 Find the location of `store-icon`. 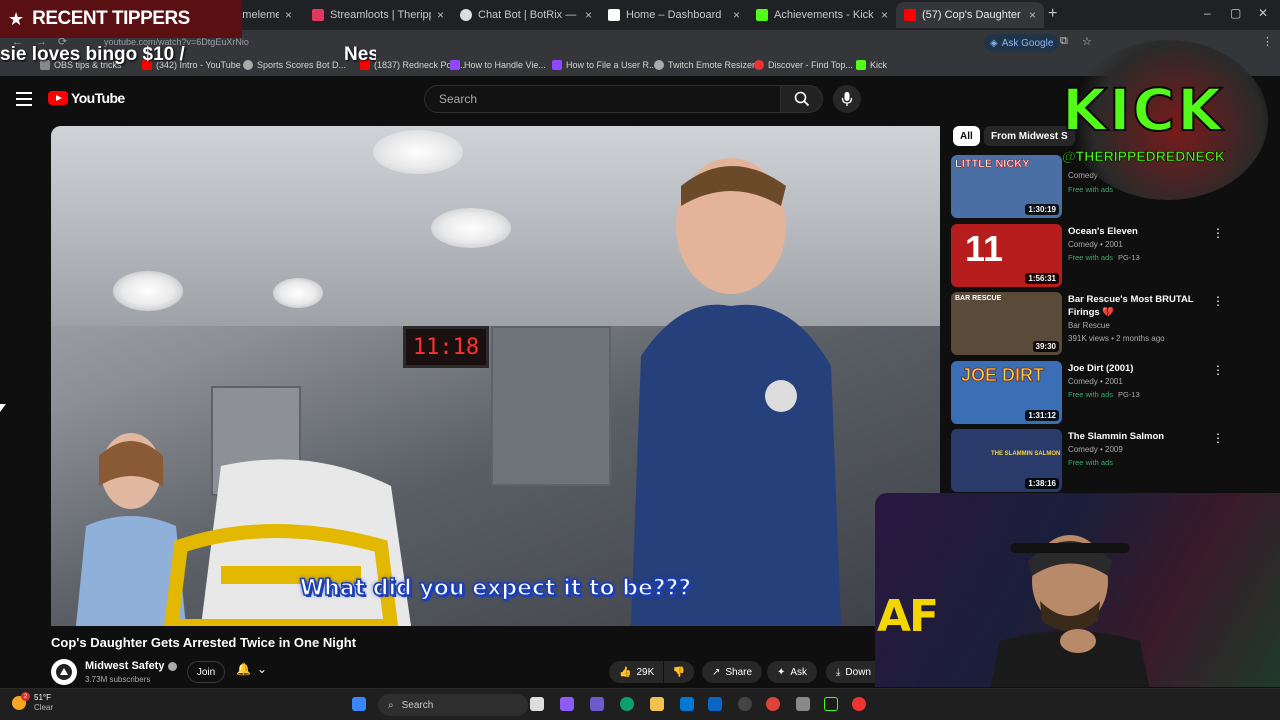

store-icon is located at coordinates (687, 704).